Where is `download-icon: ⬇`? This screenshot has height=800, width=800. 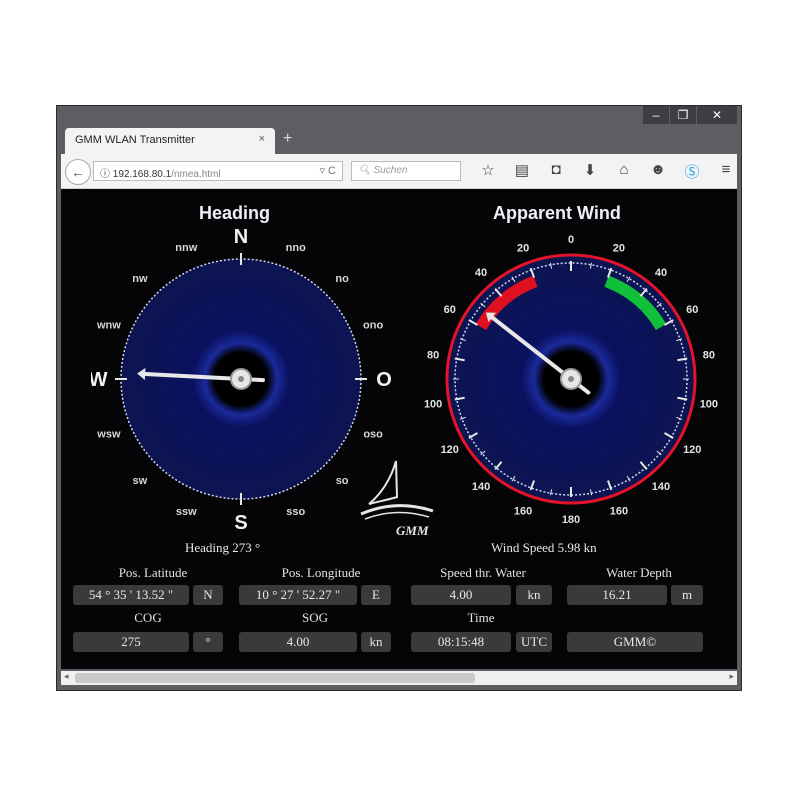 download-icon: ⬇ is located at coordinates (590, 171).